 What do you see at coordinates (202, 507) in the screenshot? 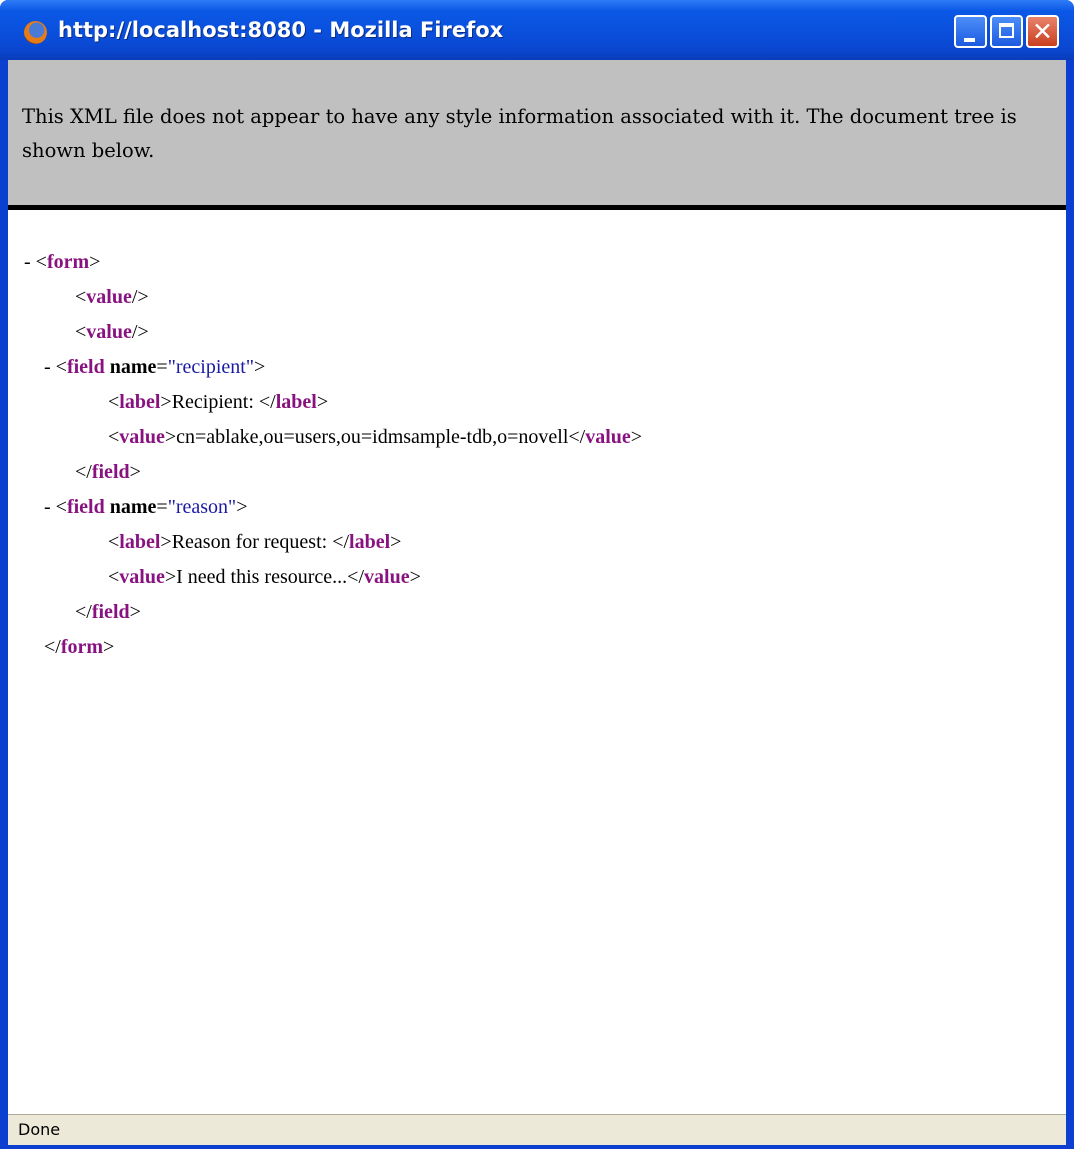
I see `attribute-value: "reason"` at bounding box center [202, 507].